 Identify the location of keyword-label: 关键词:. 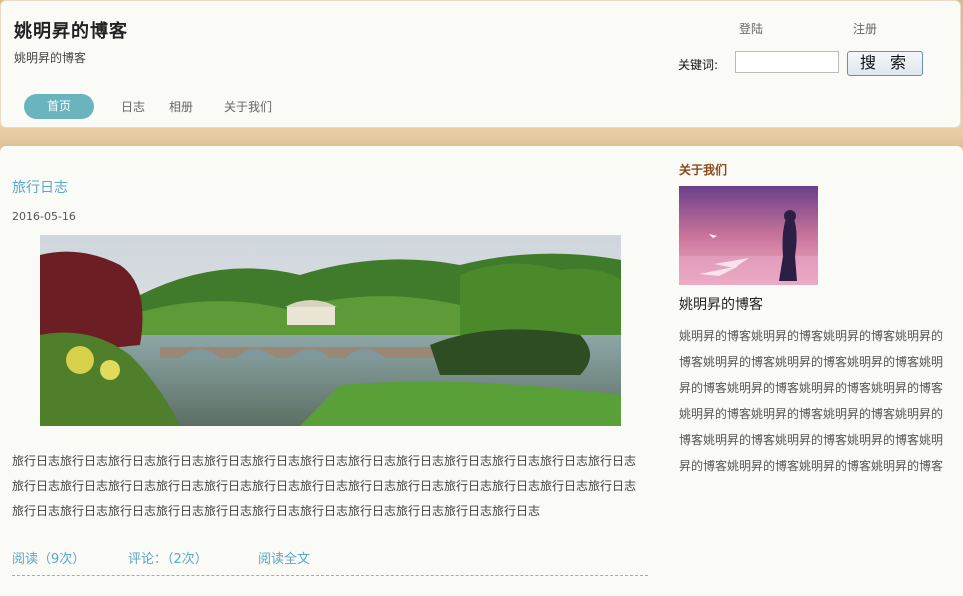
(698, 65).